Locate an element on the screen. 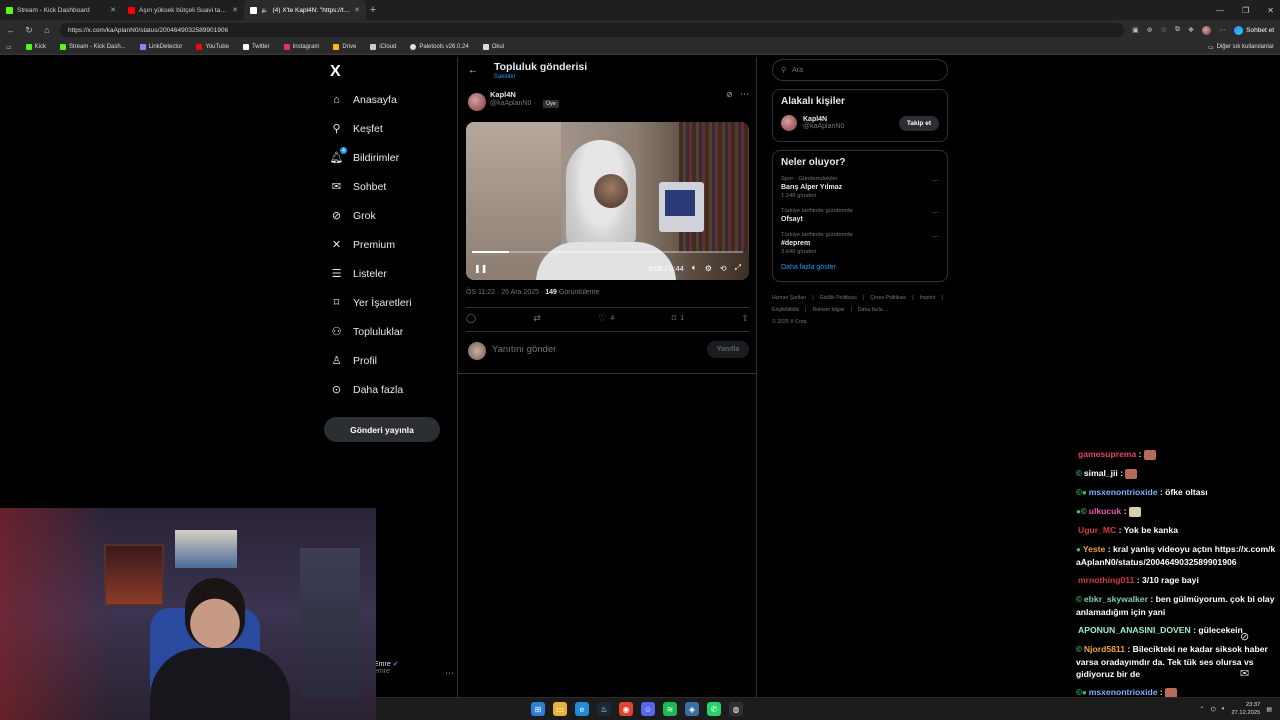  trend-item: Türkiye tarihinde gündemde Ofsayt ⋯ is located at coordinates (860, 215).